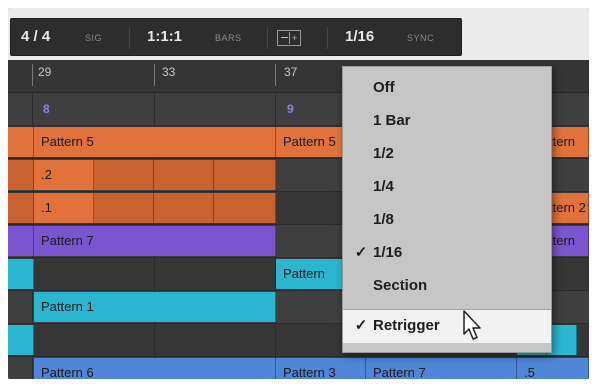  I want to click on sync-value: 1/16, so click(359, 37).